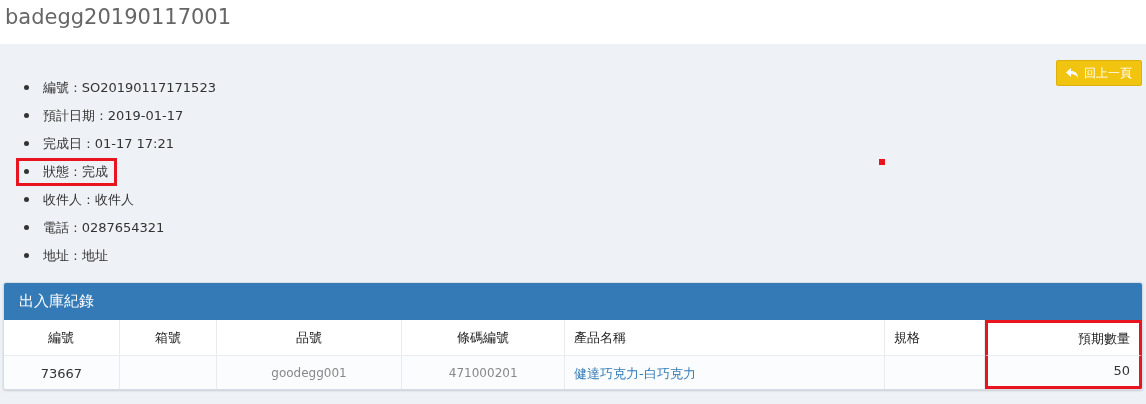 The height and width of the screenshot is (404, 1146). What do you see at coordinates (309, 372) in the screenshot?
I see `table-cell: goodegg001` at bounding box center [309, 372].